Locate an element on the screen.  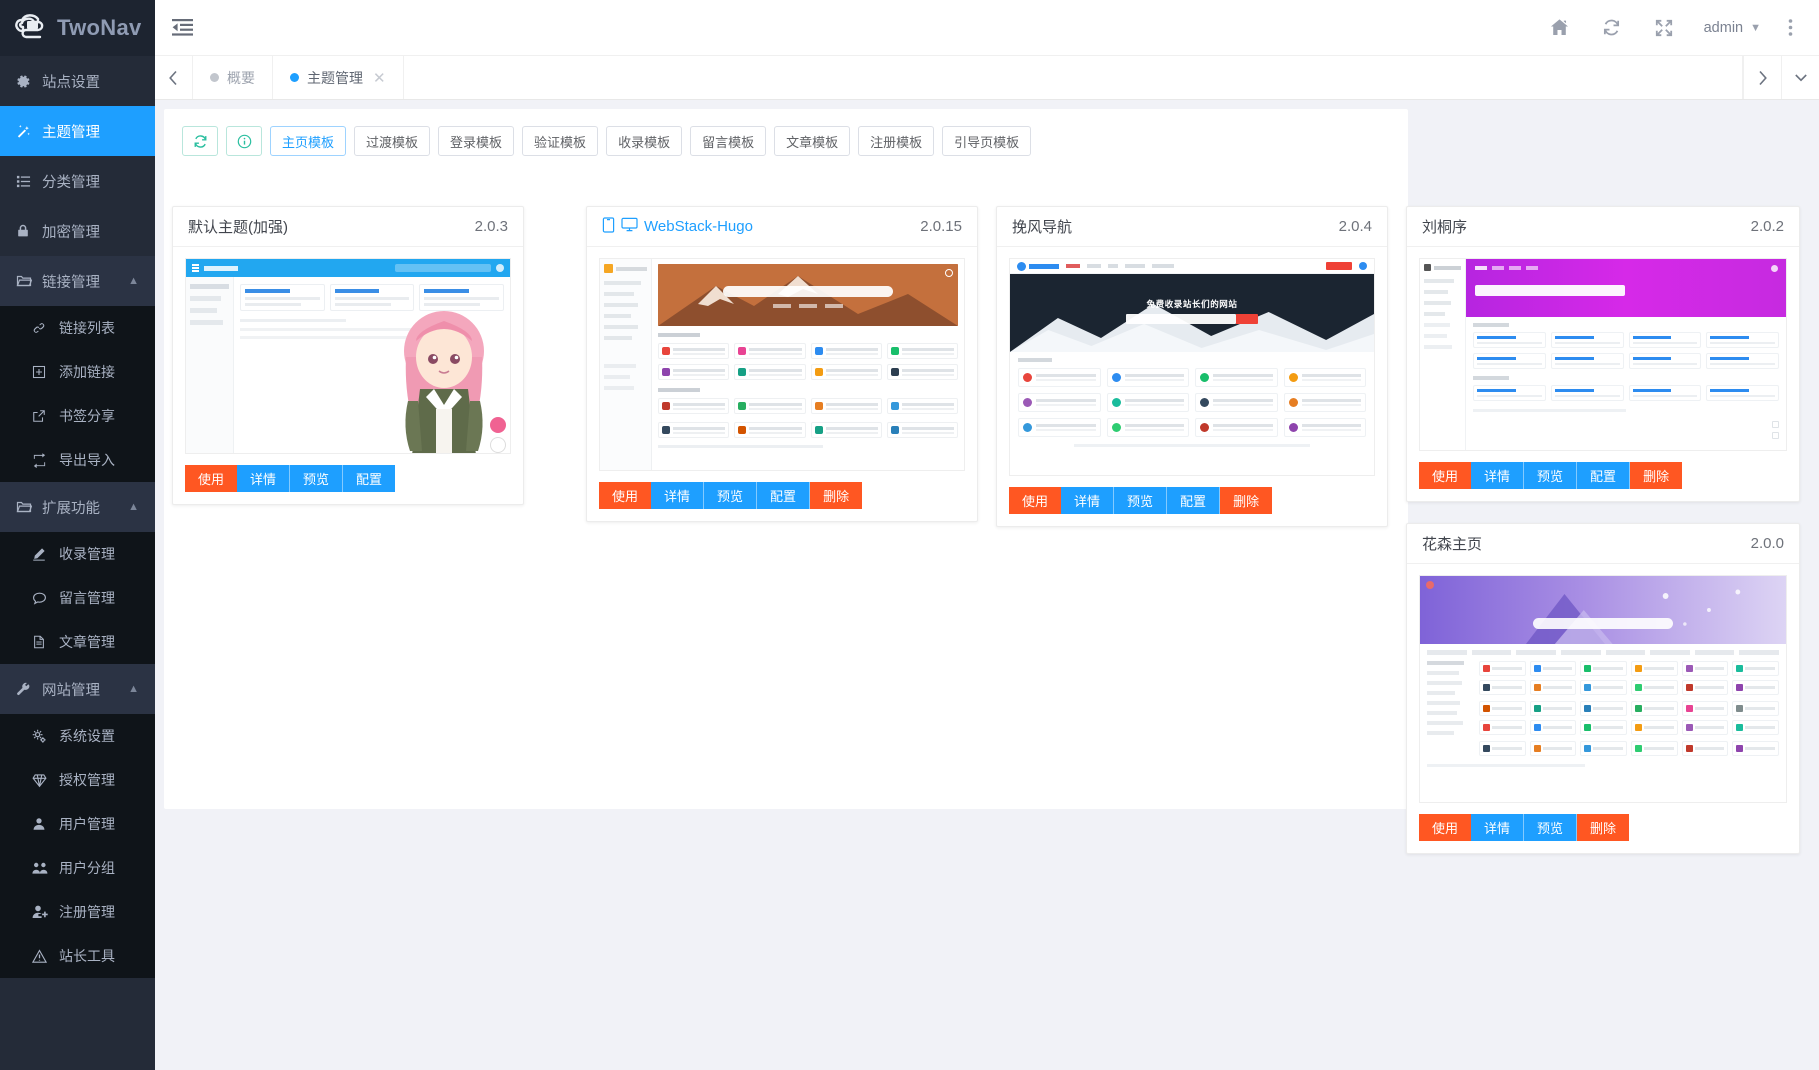
filter-guide-template: 引导页模板 is located at coordinates (987, 141).